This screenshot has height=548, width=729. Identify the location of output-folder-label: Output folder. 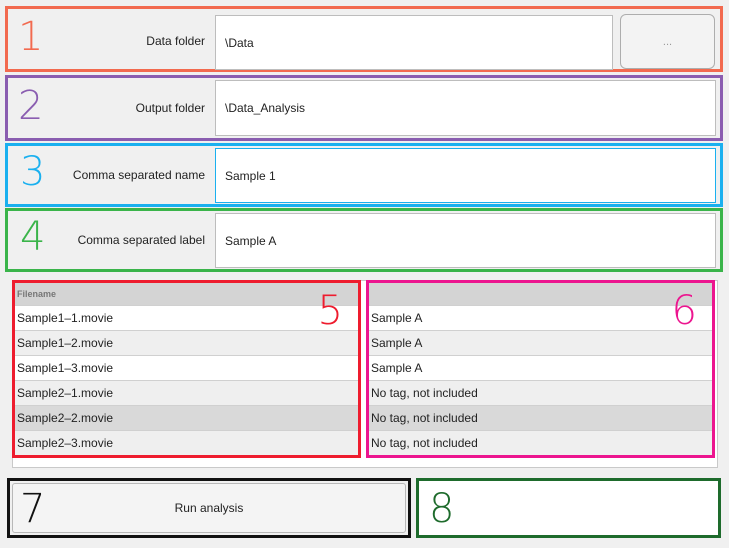
(170, 108).